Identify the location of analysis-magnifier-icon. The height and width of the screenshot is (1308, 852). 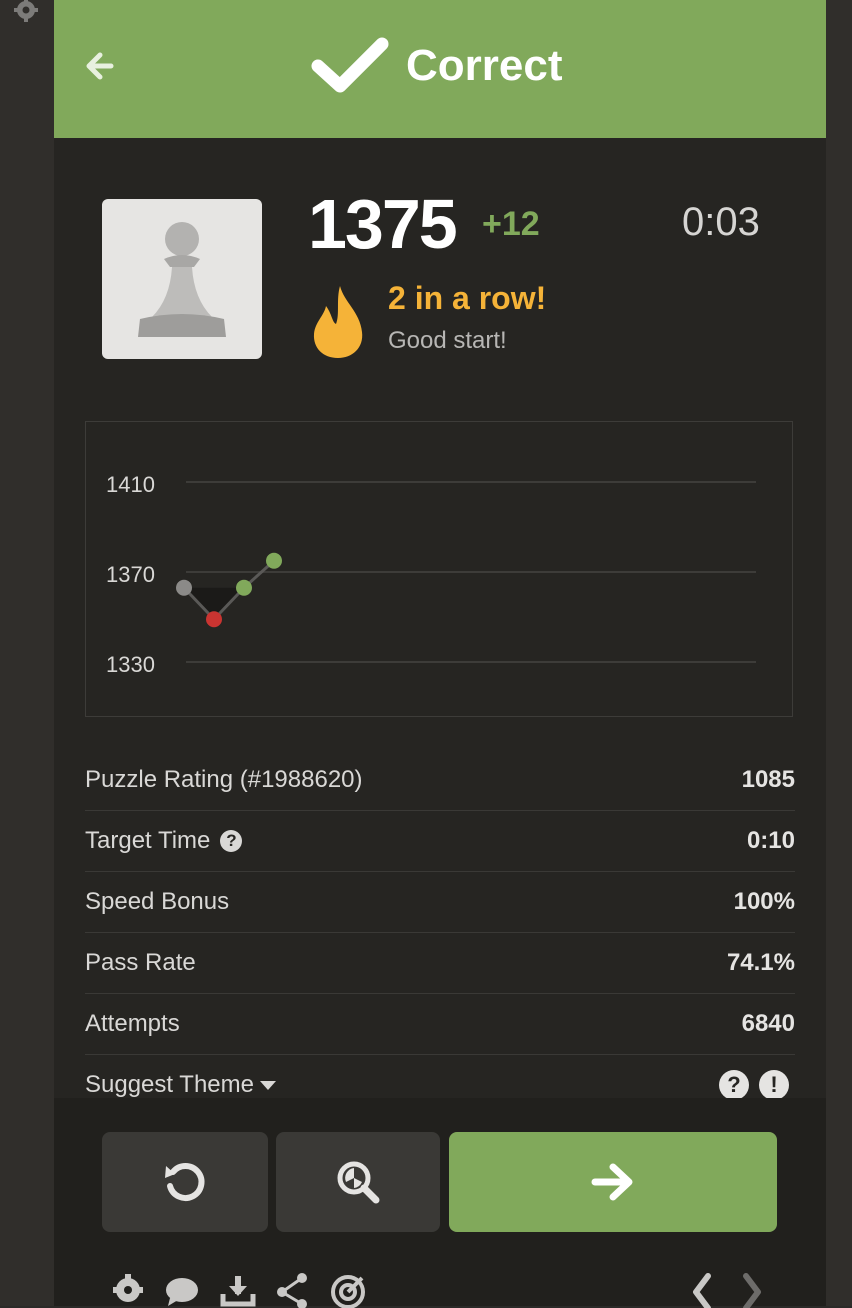
(358, 1182).